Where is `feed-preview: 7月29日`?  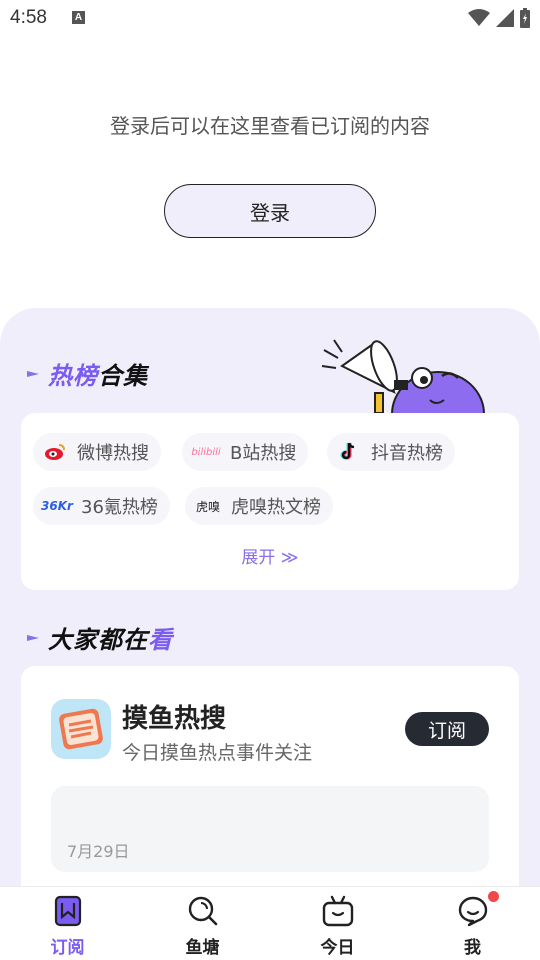 feed-preview: 7月29日 is located at coordinates (270, 829).